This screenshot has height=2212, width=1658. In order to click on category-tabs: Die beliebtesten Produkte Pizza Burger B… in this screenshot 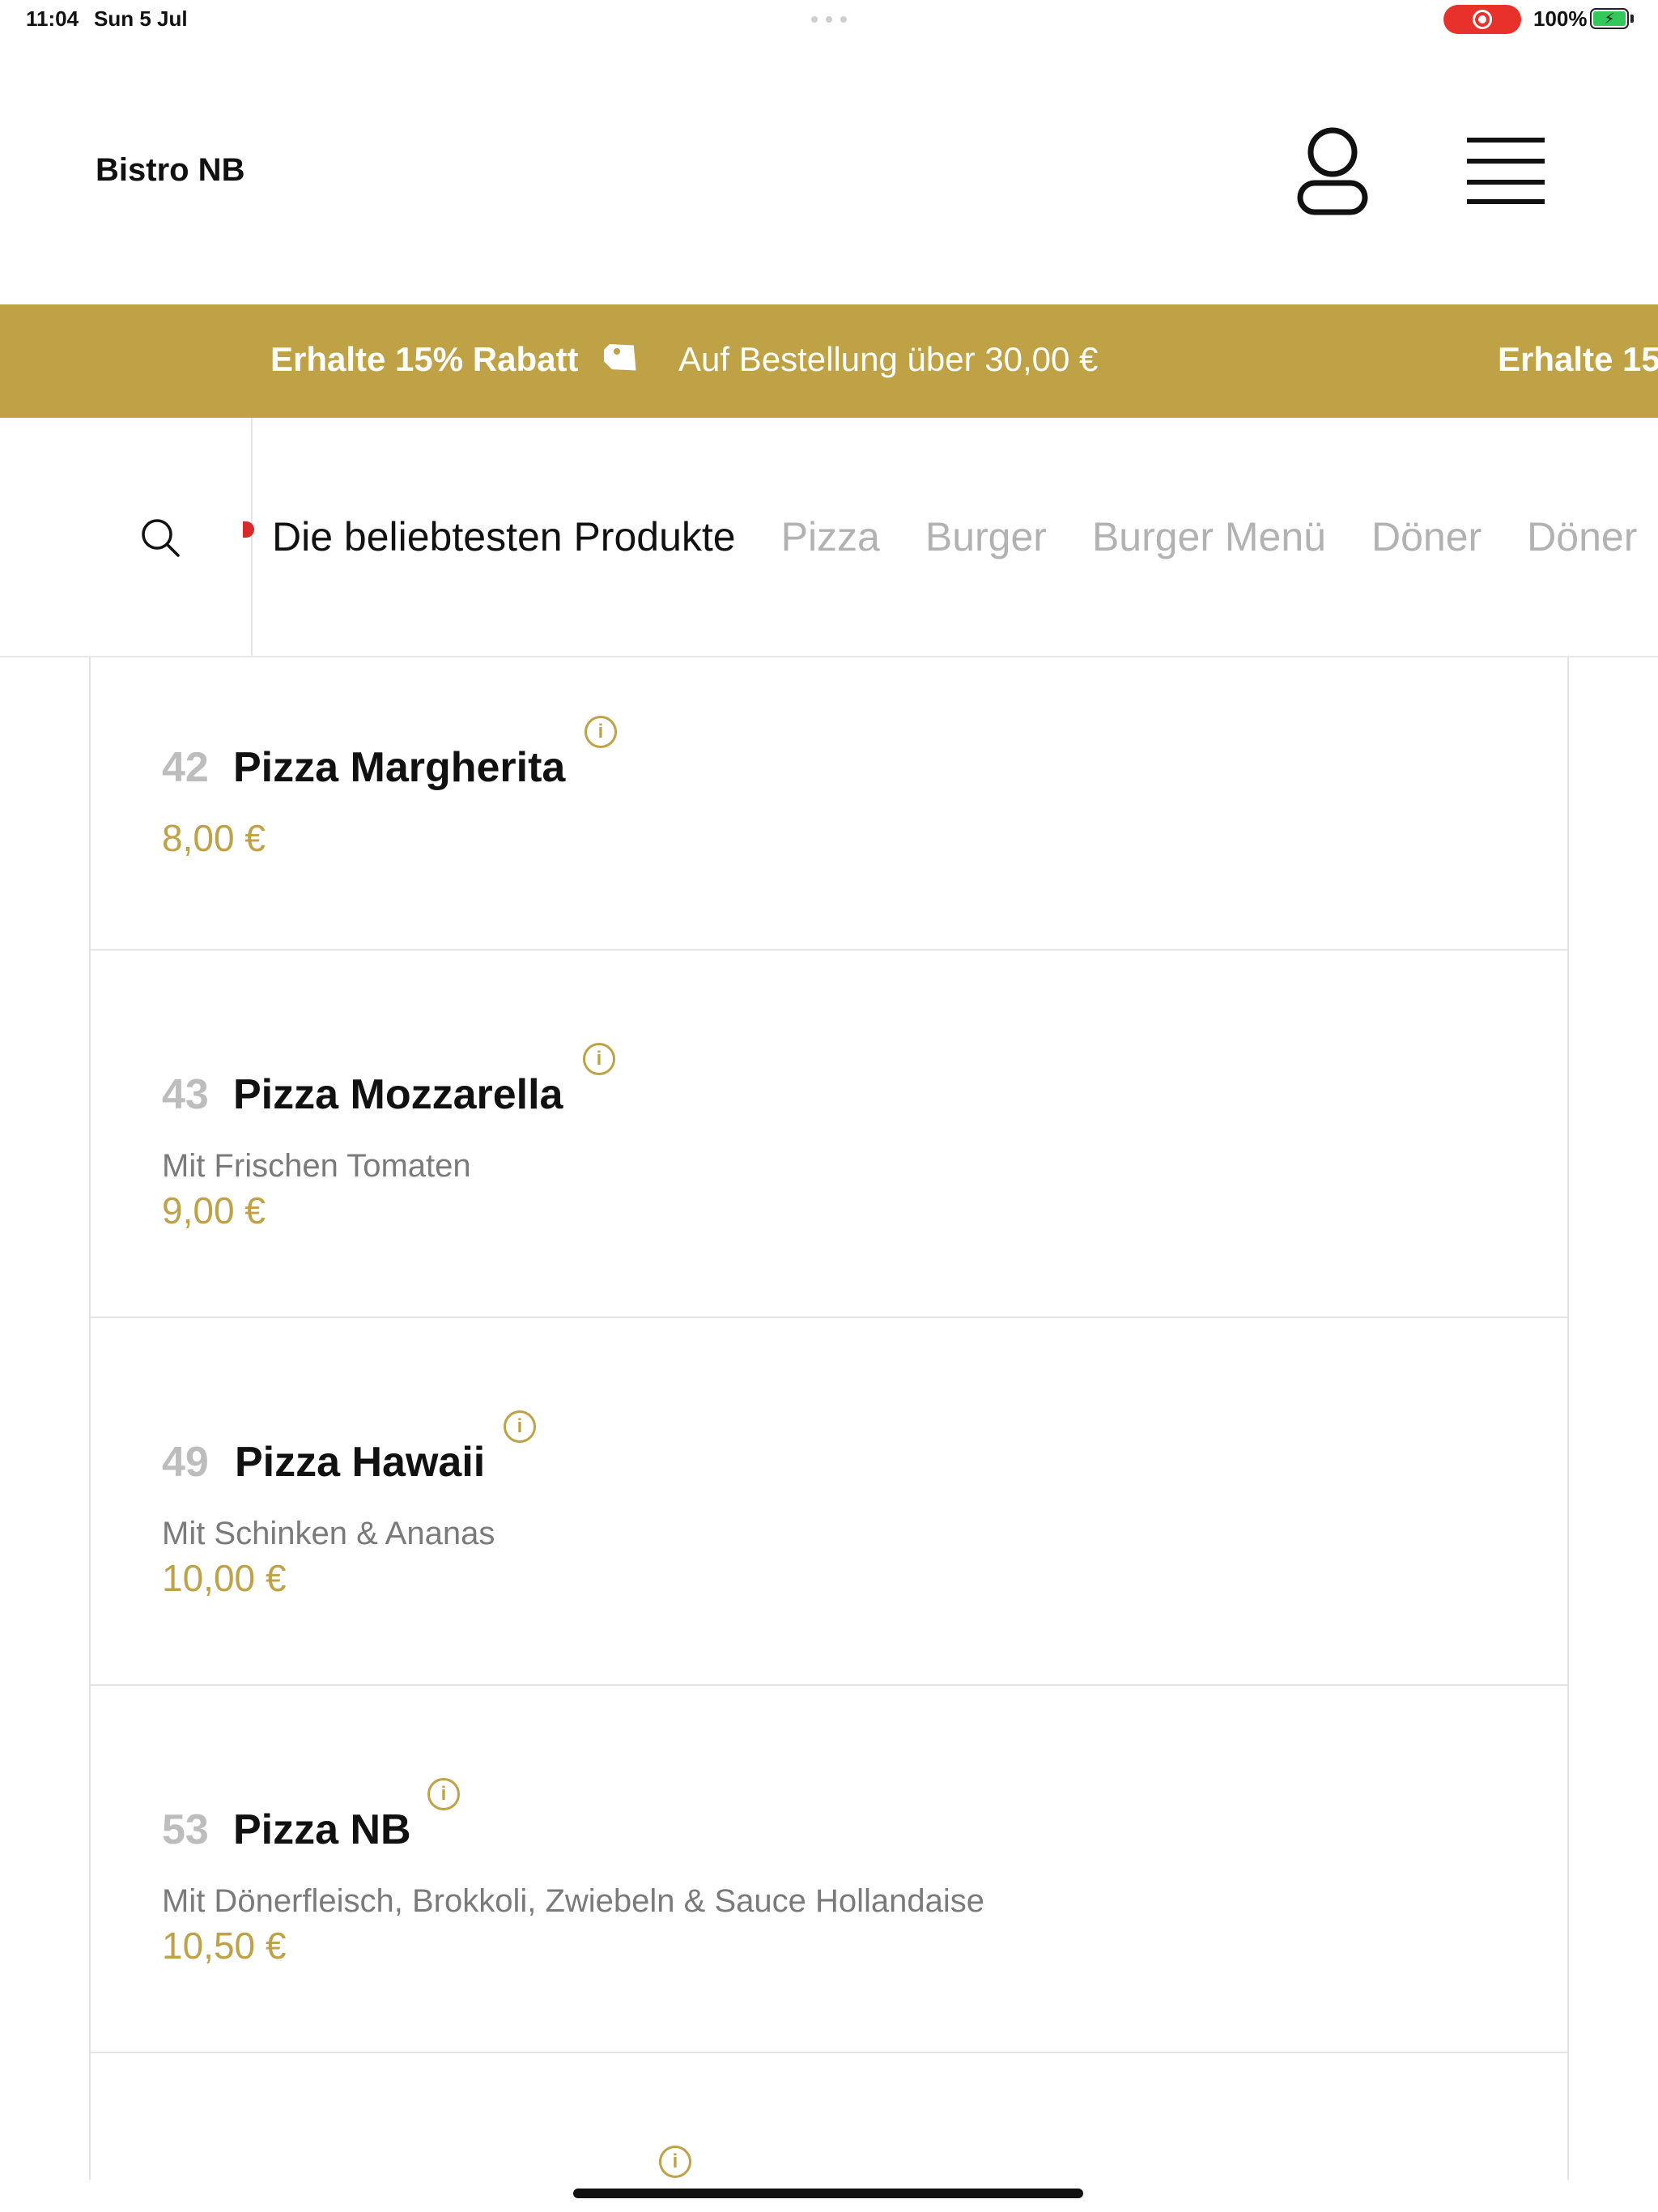, I will do `click(954, 536)`.